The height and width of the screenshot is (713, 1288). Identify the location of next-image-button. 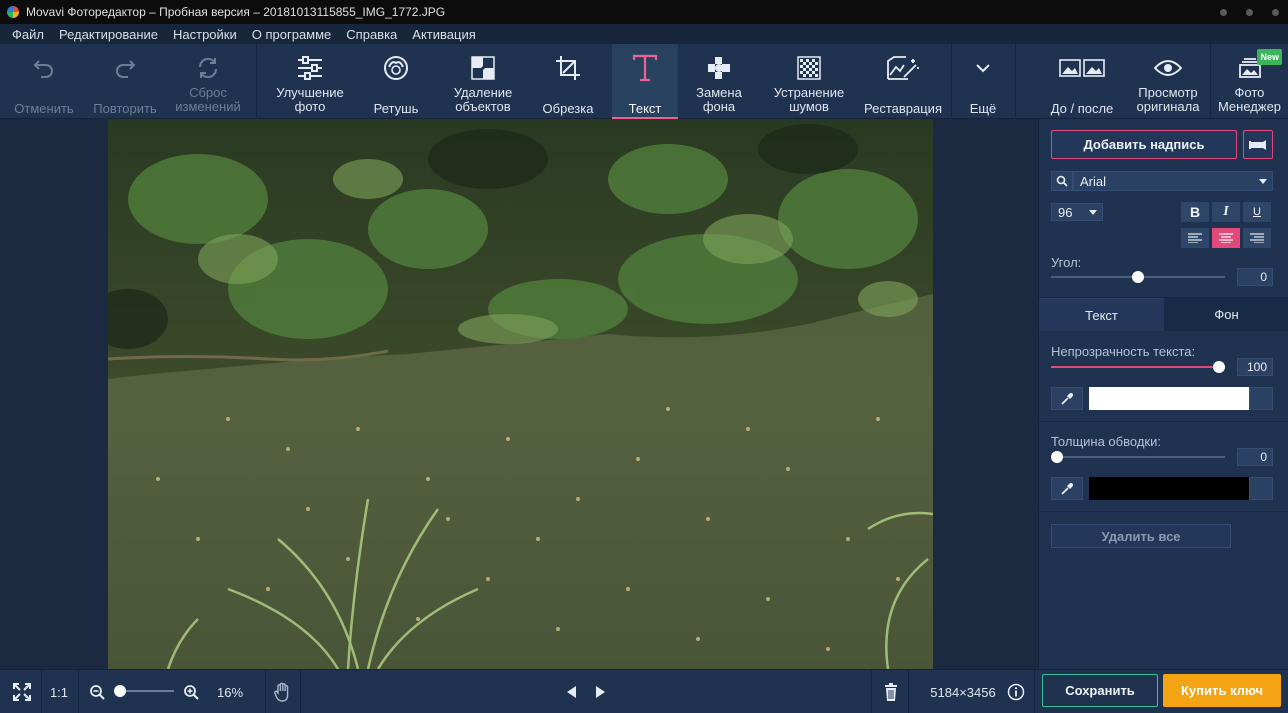
(601, 691).